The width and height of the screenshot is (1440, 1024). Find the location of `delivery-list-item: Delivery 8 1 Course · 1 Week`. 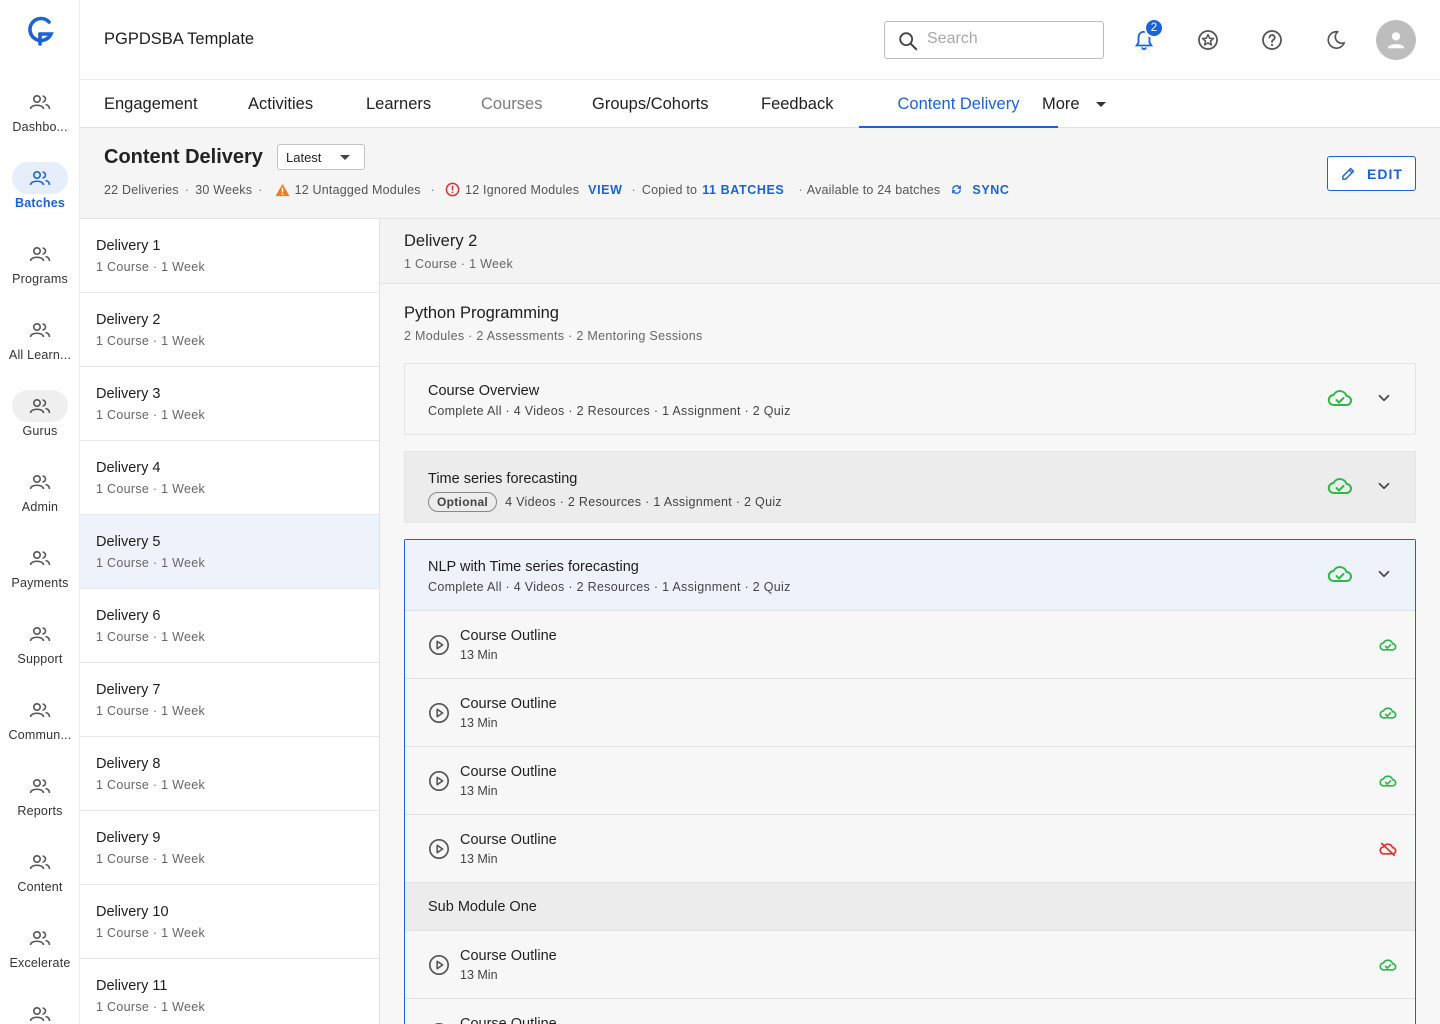

delivery-list-item: Delivery 8 1 Course · 1 Week is located at coordinates (229, 774).